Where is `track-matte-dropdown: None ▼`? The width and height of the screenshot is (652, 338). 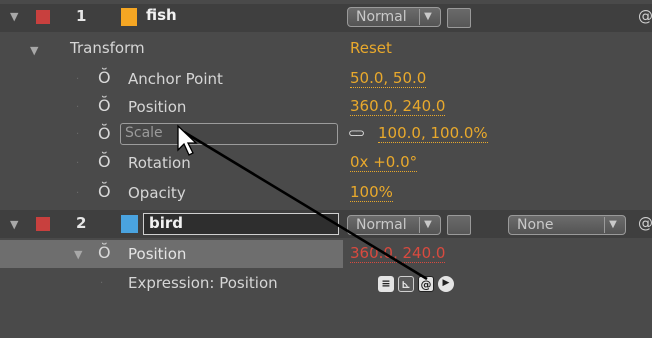
track-matte-dropdown: None ▼ is located at coordinates (567, 225).